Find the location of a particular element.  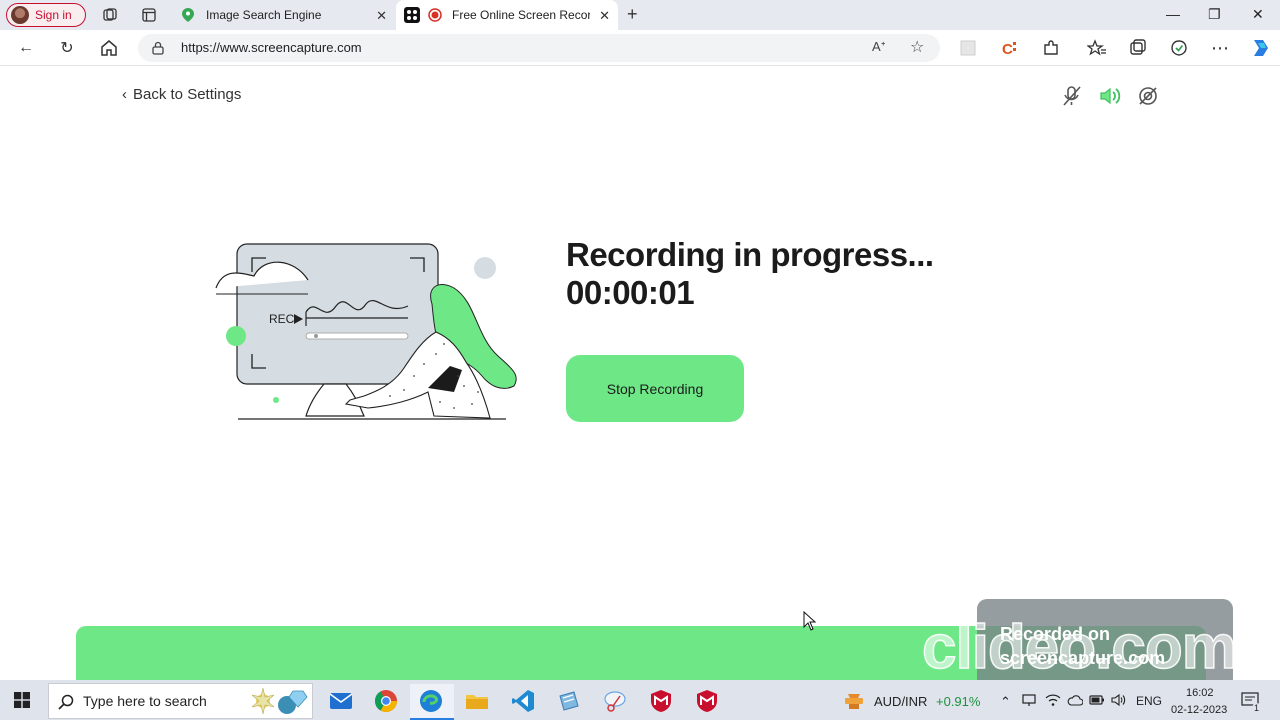

snipping-tool-icon is located at coordinates (615, 701).